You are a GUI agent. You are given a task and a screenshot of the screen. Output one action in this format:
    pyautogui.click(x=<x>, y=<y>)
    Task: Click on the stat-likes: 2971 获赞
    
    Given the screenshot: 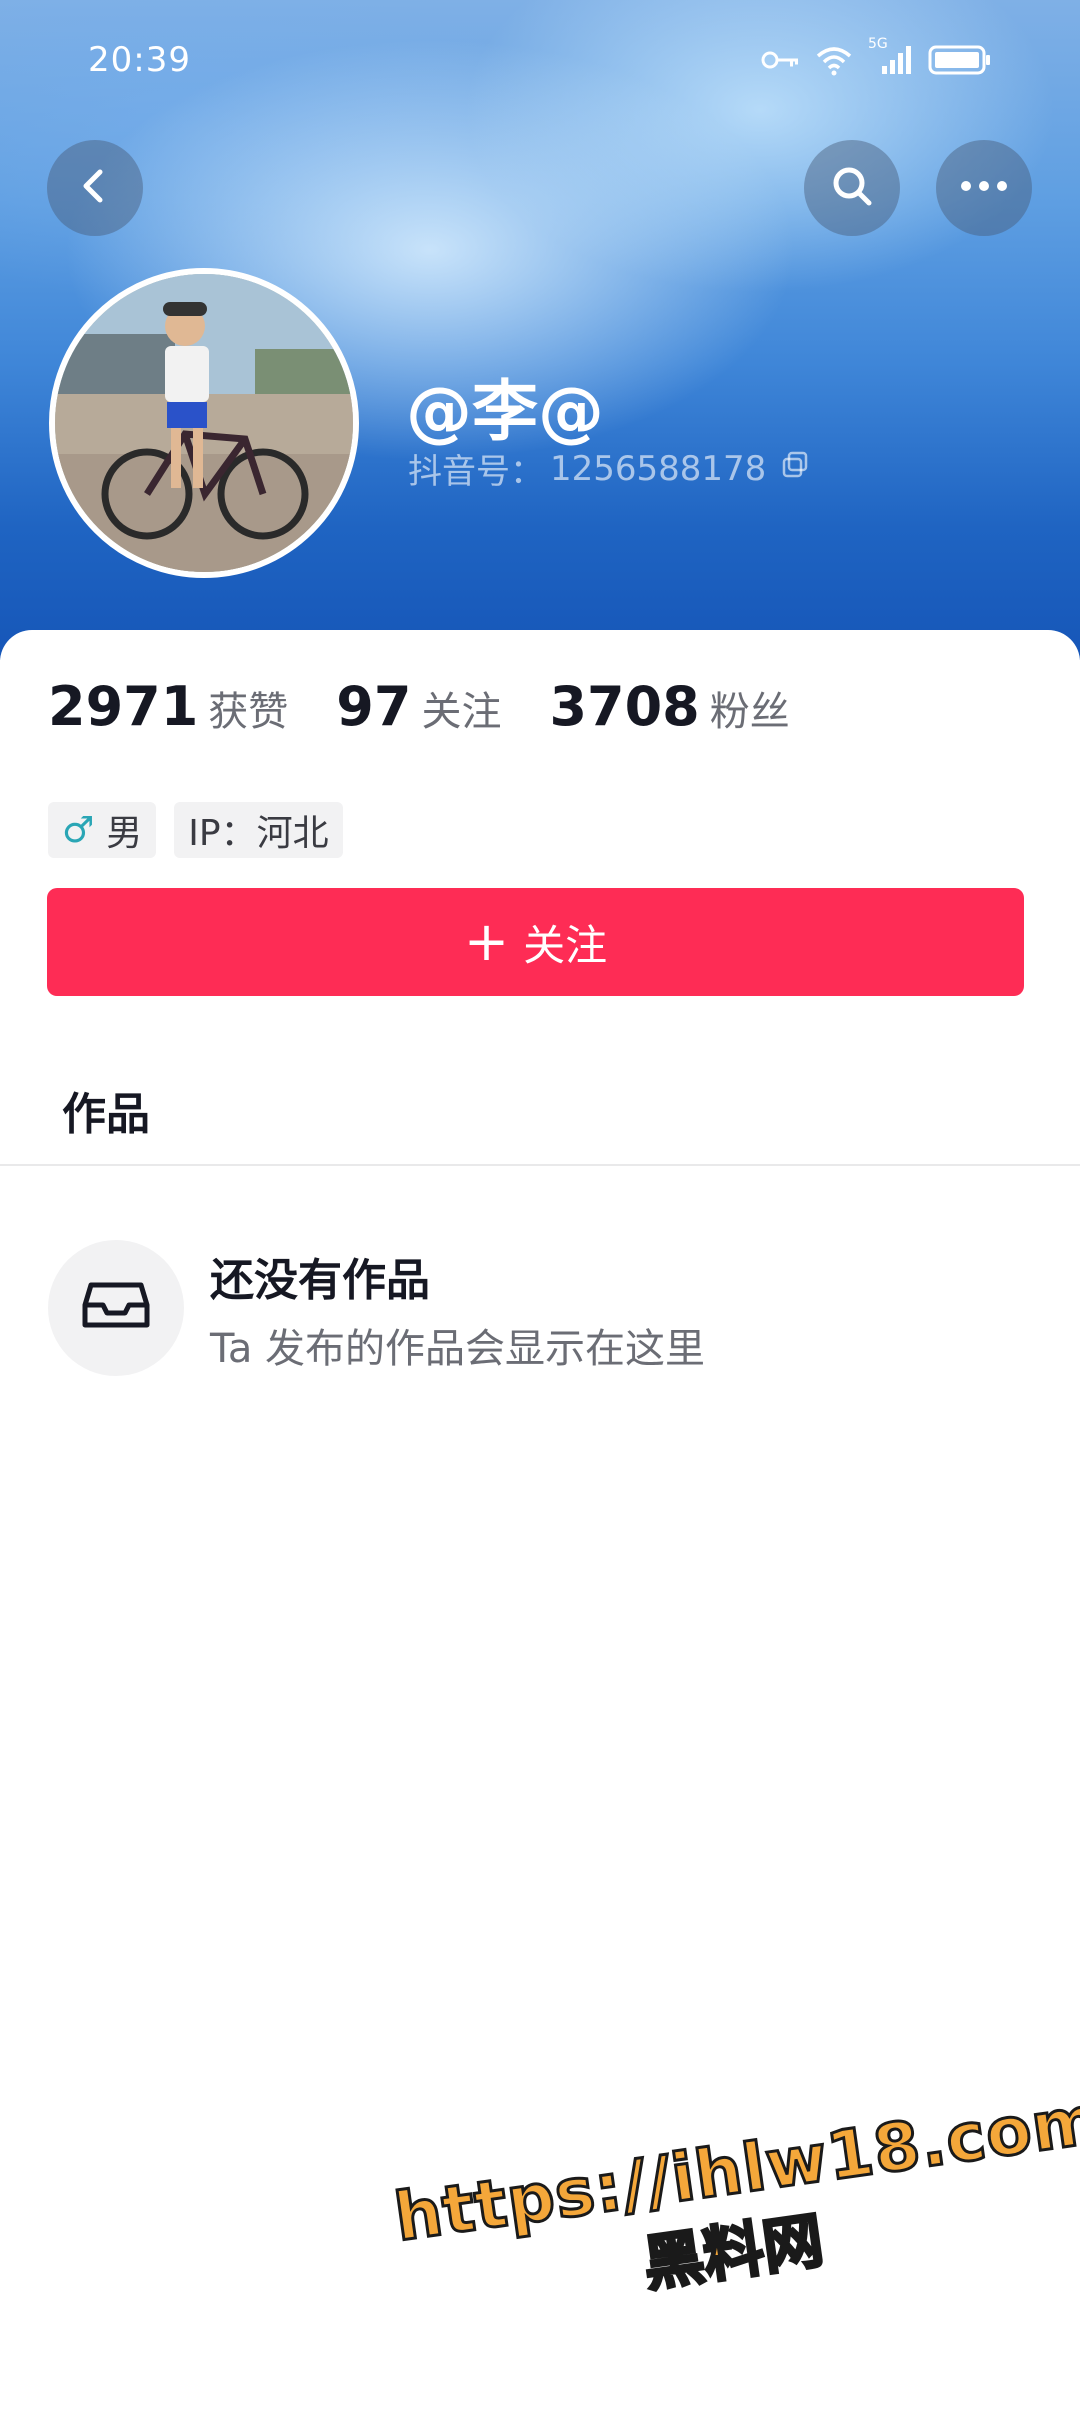 What is the action you would take?
    pyautogui.click(x=168, y=706)
    